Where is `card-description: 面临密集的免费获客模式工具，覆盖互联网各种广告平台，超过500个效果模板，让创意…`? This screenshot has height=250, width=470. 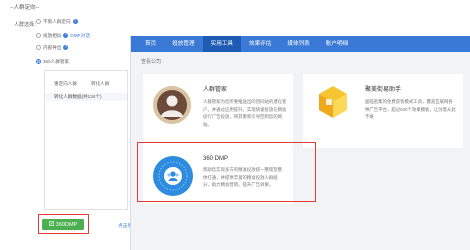 card-description: 面临密集的免费获客模式工具，覆盖互联网各种广告平台，超过500个效果模板，让创意… is located at coordinates (410, 109).